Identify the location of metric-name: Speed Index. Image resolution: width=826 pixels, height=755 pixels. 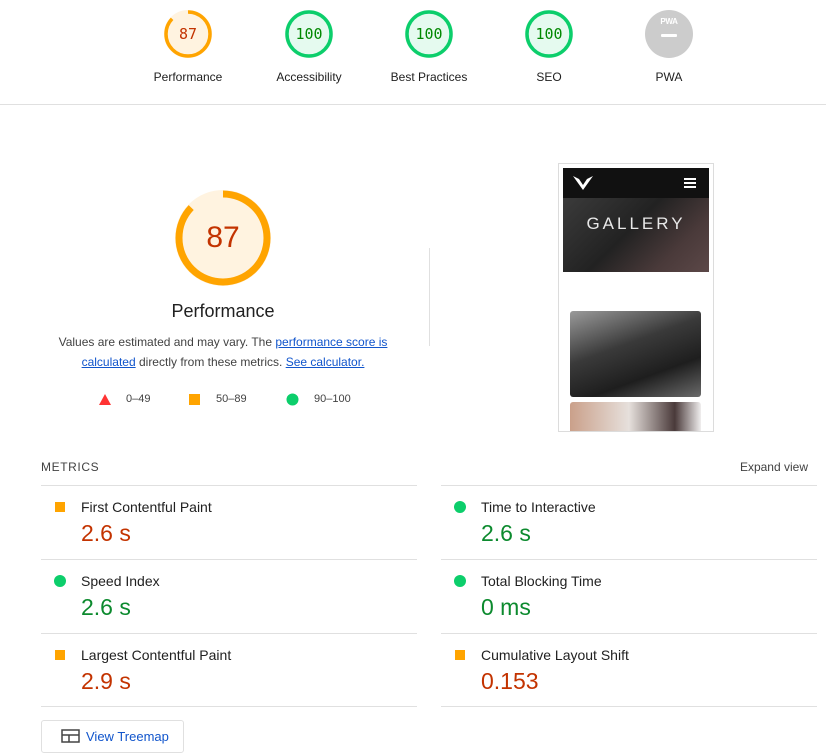
(120, 581).